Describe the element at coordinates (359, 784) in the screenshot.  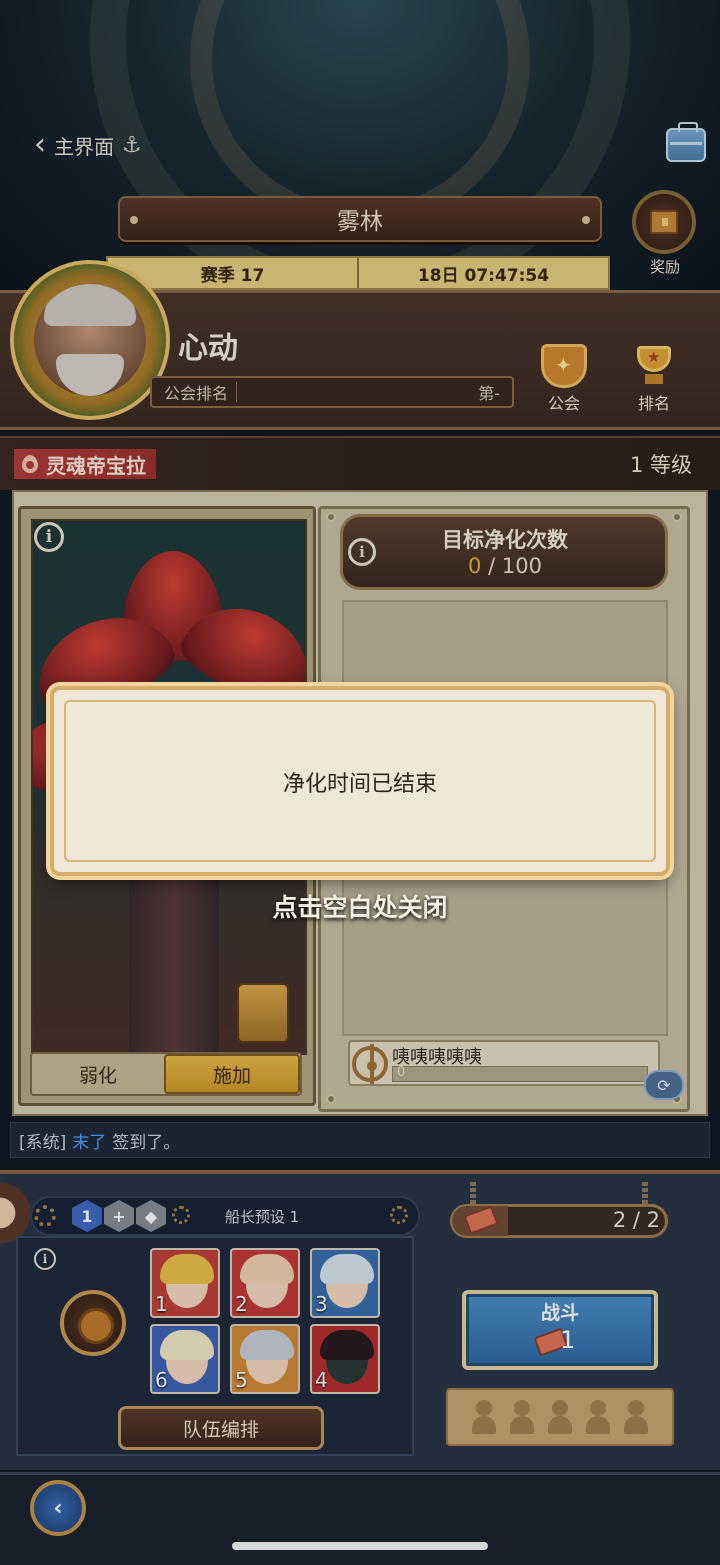
I see `dialog-message: 净化时间已结束` at that location.